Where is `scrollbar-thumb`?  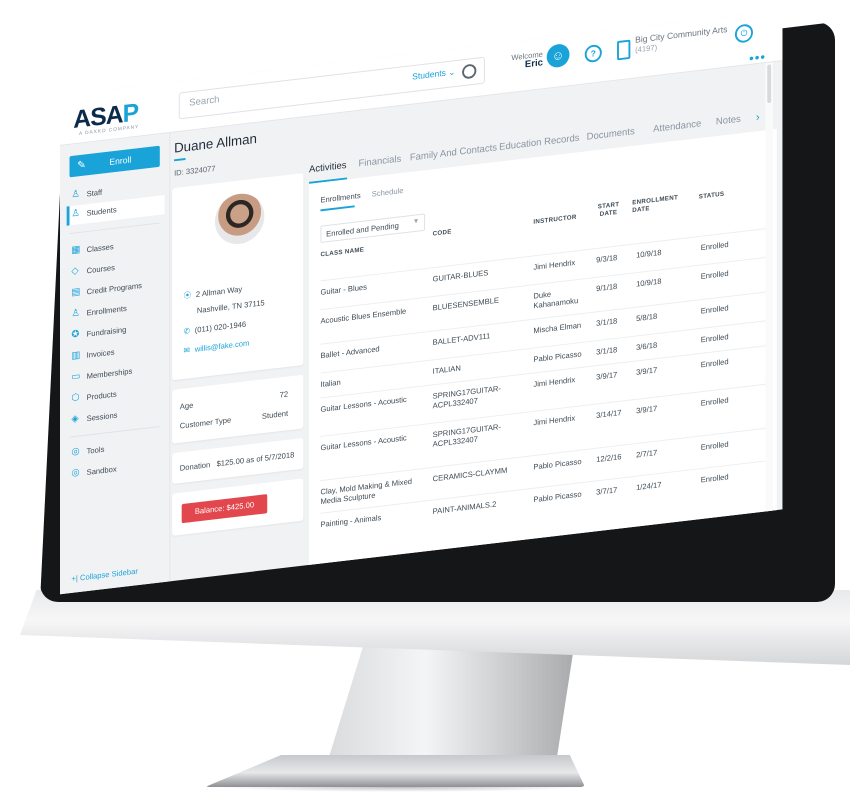 scrollbar-thumb is located at coordinates (769, 84).